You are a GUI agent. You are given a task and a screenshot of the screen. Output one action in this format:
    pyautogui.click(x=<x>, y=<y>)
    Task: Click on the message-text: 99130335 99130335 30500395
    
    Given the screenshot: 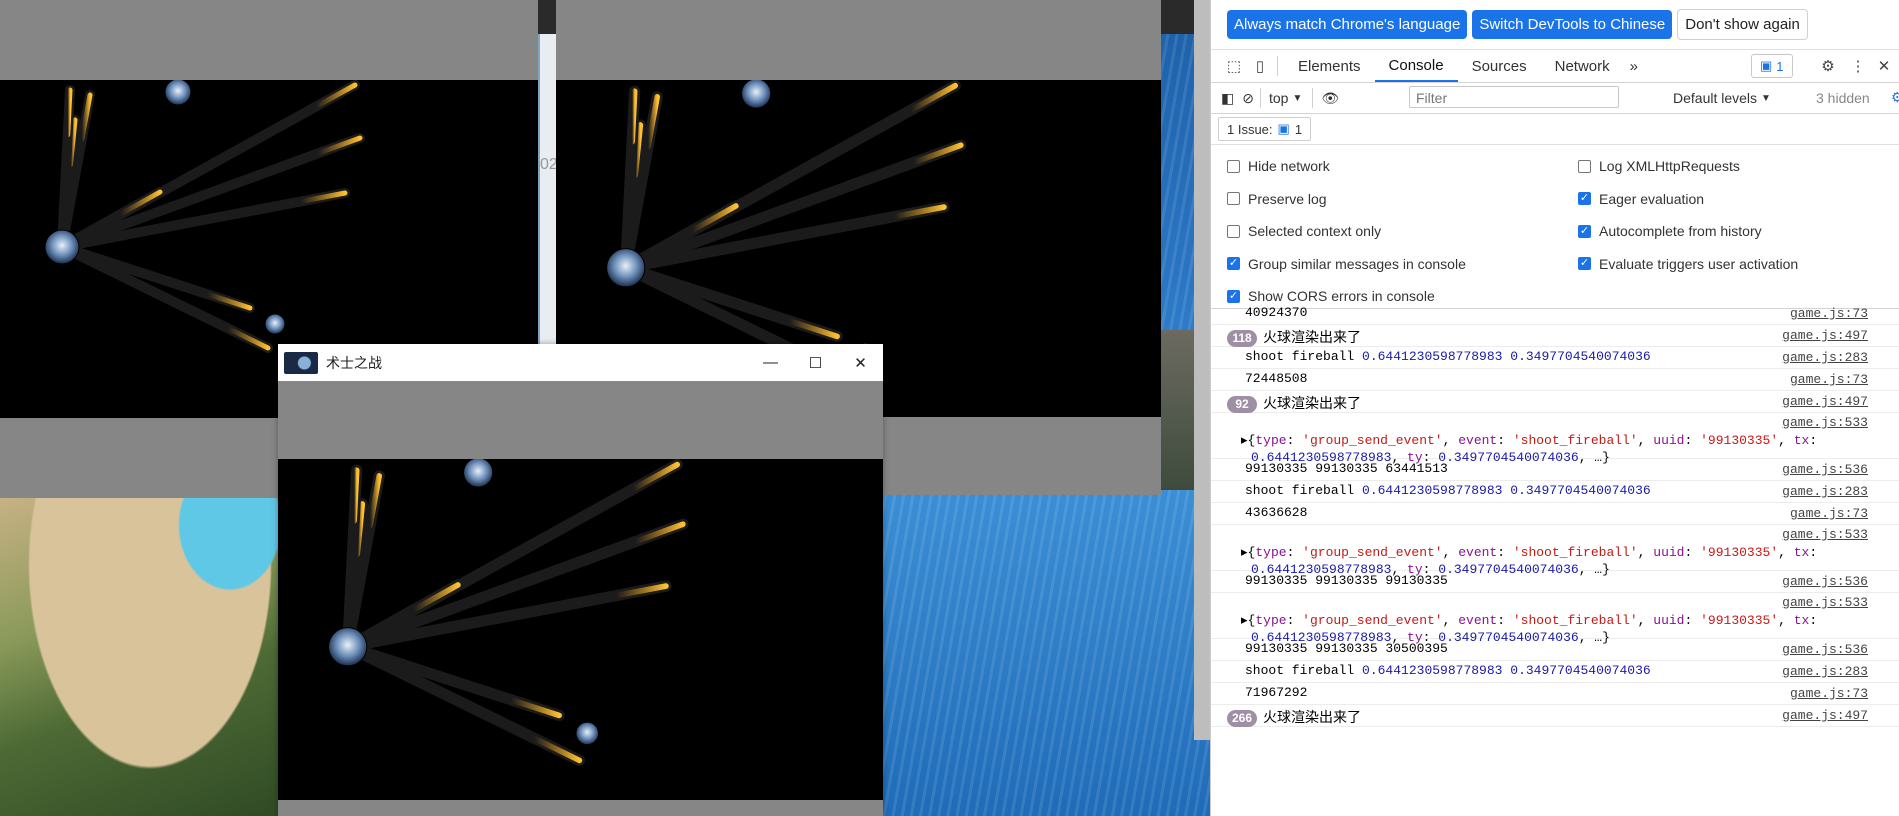 What is the action you would take?
    pyautogui.click(x=1346, y=648)
    